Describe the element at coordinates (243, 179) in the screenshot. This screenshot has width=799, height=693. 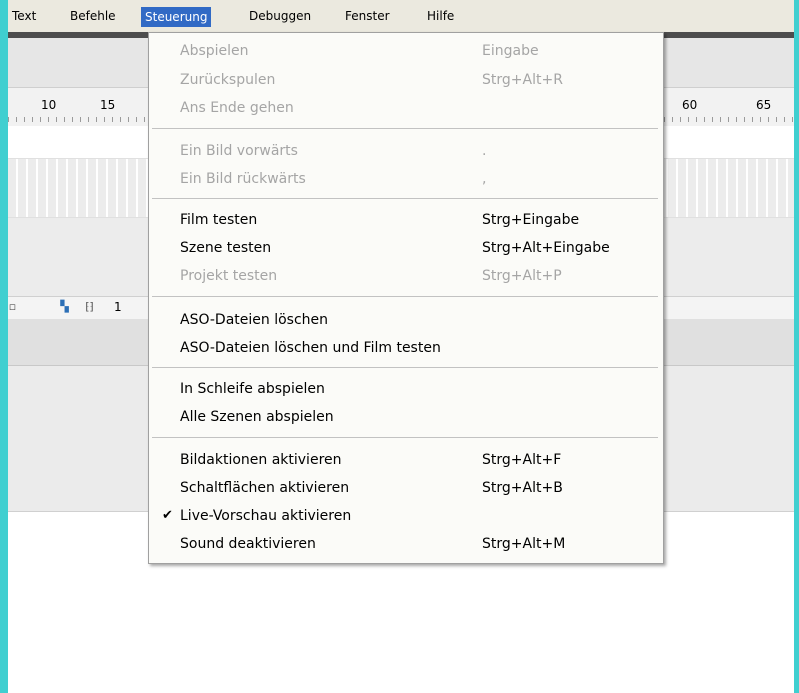
I see `menu-item-label: Ein Bild rückwärts` at that location.